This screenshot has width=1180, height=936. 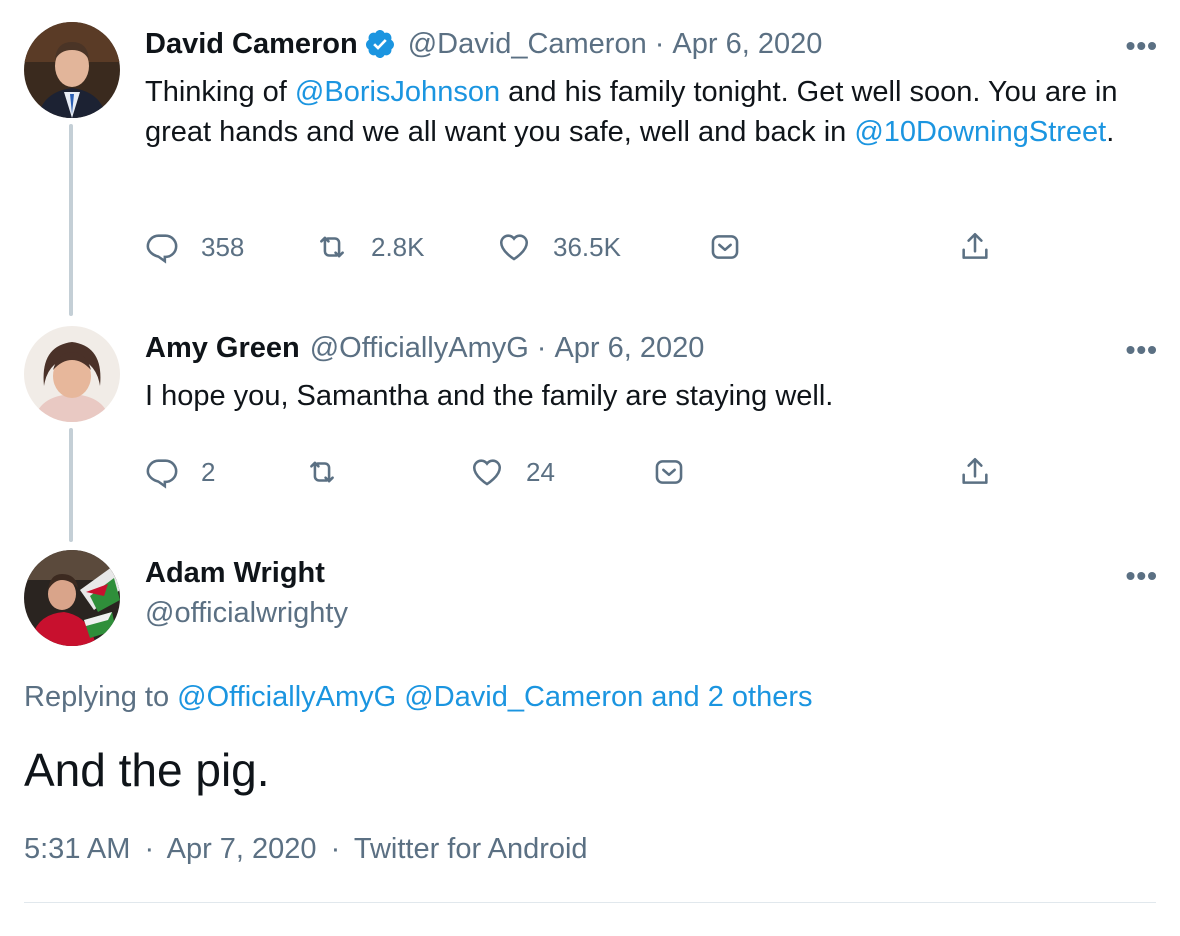 I want to click on main-tweet-text: And the pig., so click(x=147, y=770).